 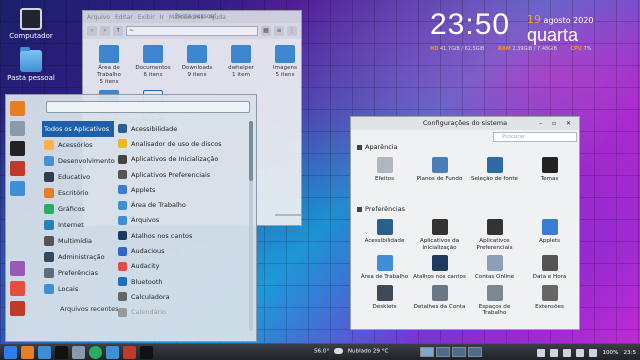 I want to click on app-item: Acessibilidade, so click(x=182, y=128).